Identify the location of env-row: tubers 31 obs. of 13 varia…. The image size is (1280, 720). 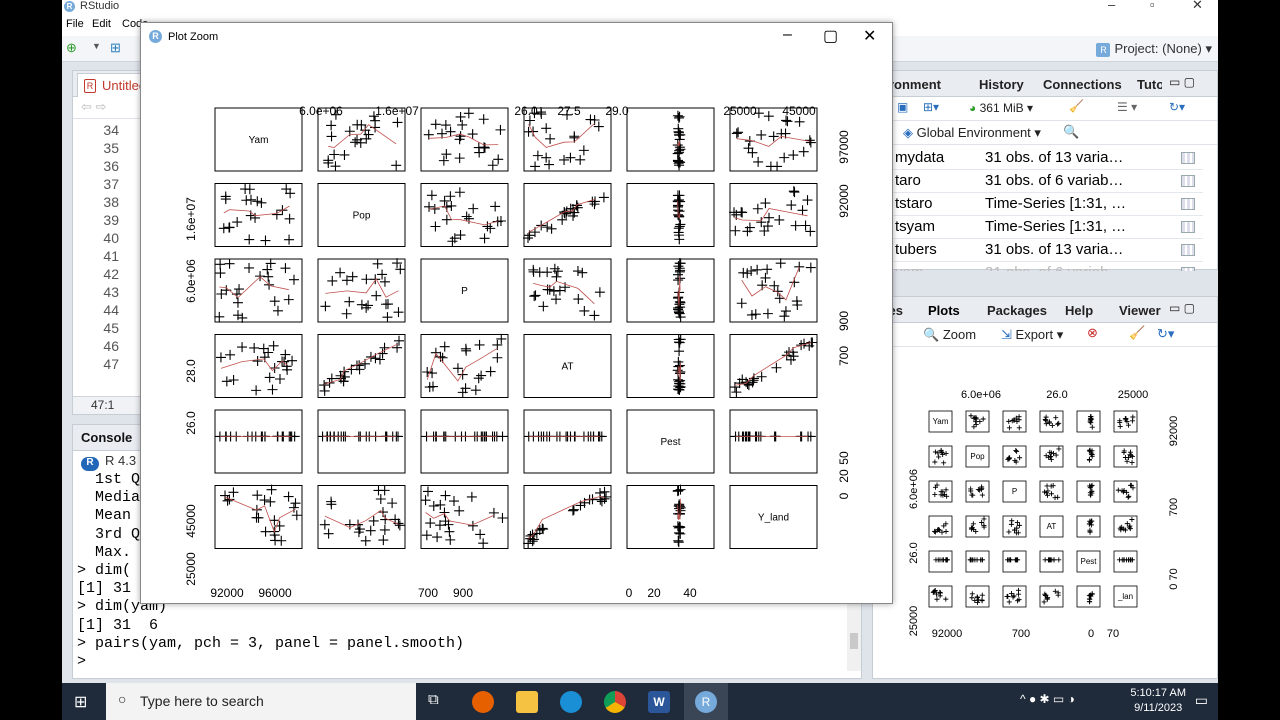
(1038, 250).